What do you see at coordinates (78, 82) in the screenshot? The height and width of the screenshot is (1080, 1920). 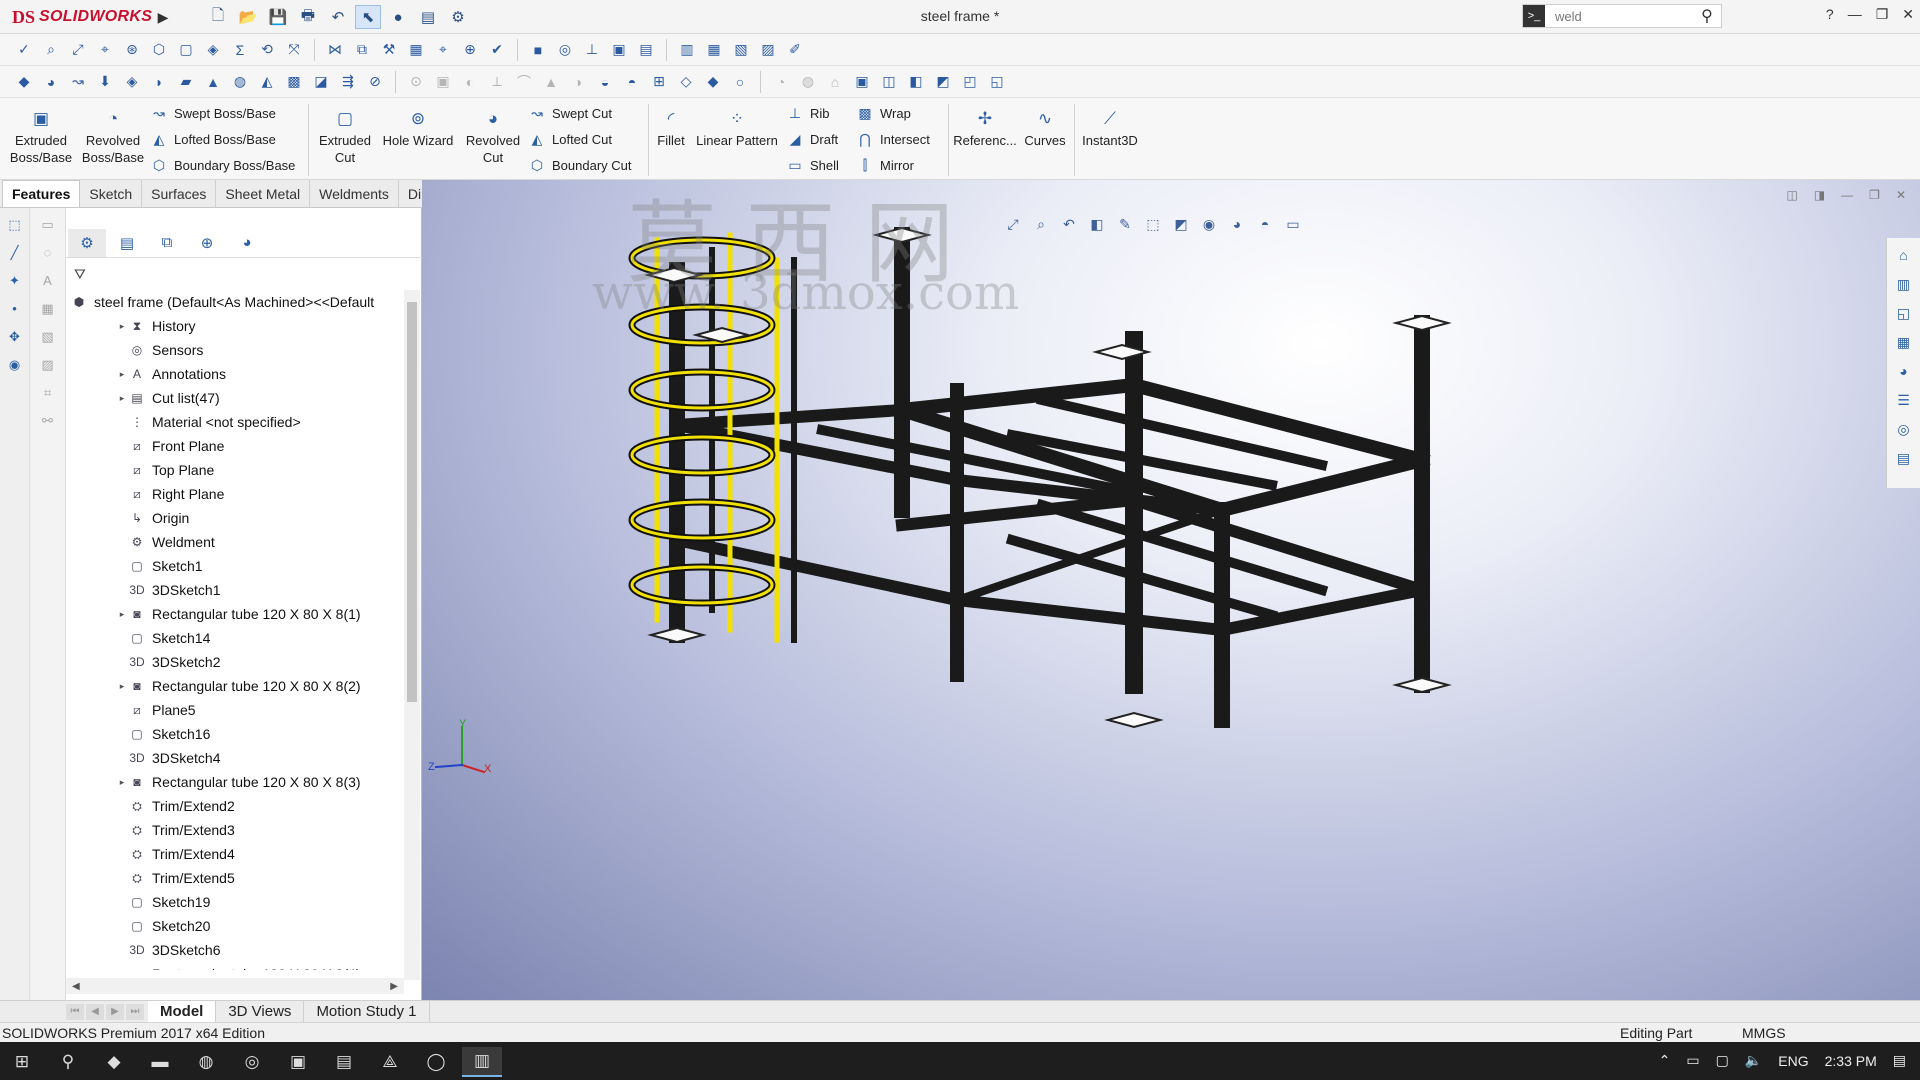 I see `toolbar2-tool-icon: ↝` at bounding box center [78, 82].